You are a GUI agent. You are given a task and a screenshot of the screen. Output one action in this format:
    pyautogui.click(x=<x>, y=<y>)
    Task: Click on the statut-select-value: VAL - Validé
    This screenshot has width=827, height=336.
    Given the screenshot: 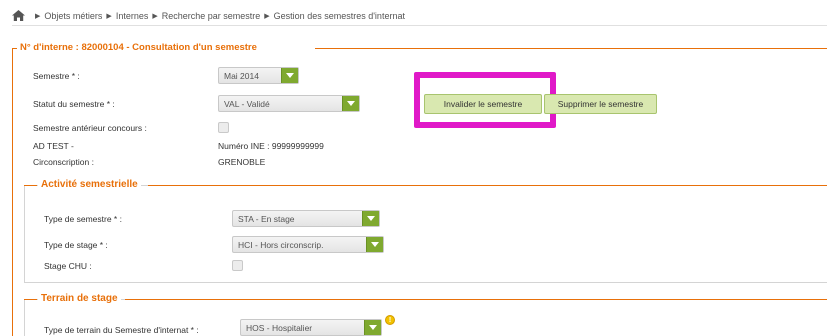 What is the action you would take?
    pyautogui.click(x=247, y=103)
    